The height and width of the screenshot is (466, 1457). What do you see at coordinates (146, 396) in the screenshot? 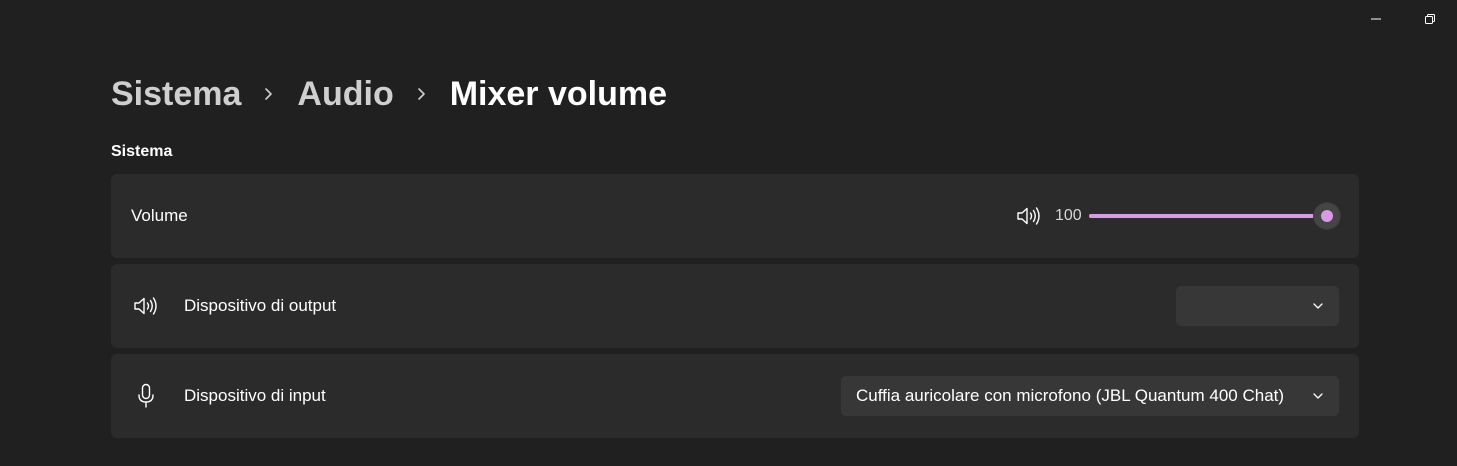
I see `microphone-icon` at bounding box center [146, 396].